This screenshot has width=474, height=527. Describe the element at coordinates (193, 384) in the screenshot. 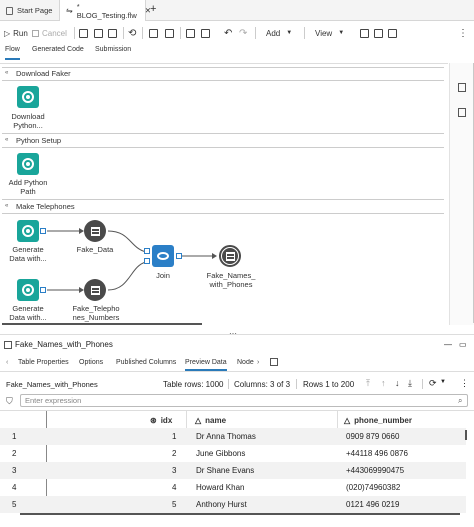

I see `table-rows: Table rows: 1000` at that location.